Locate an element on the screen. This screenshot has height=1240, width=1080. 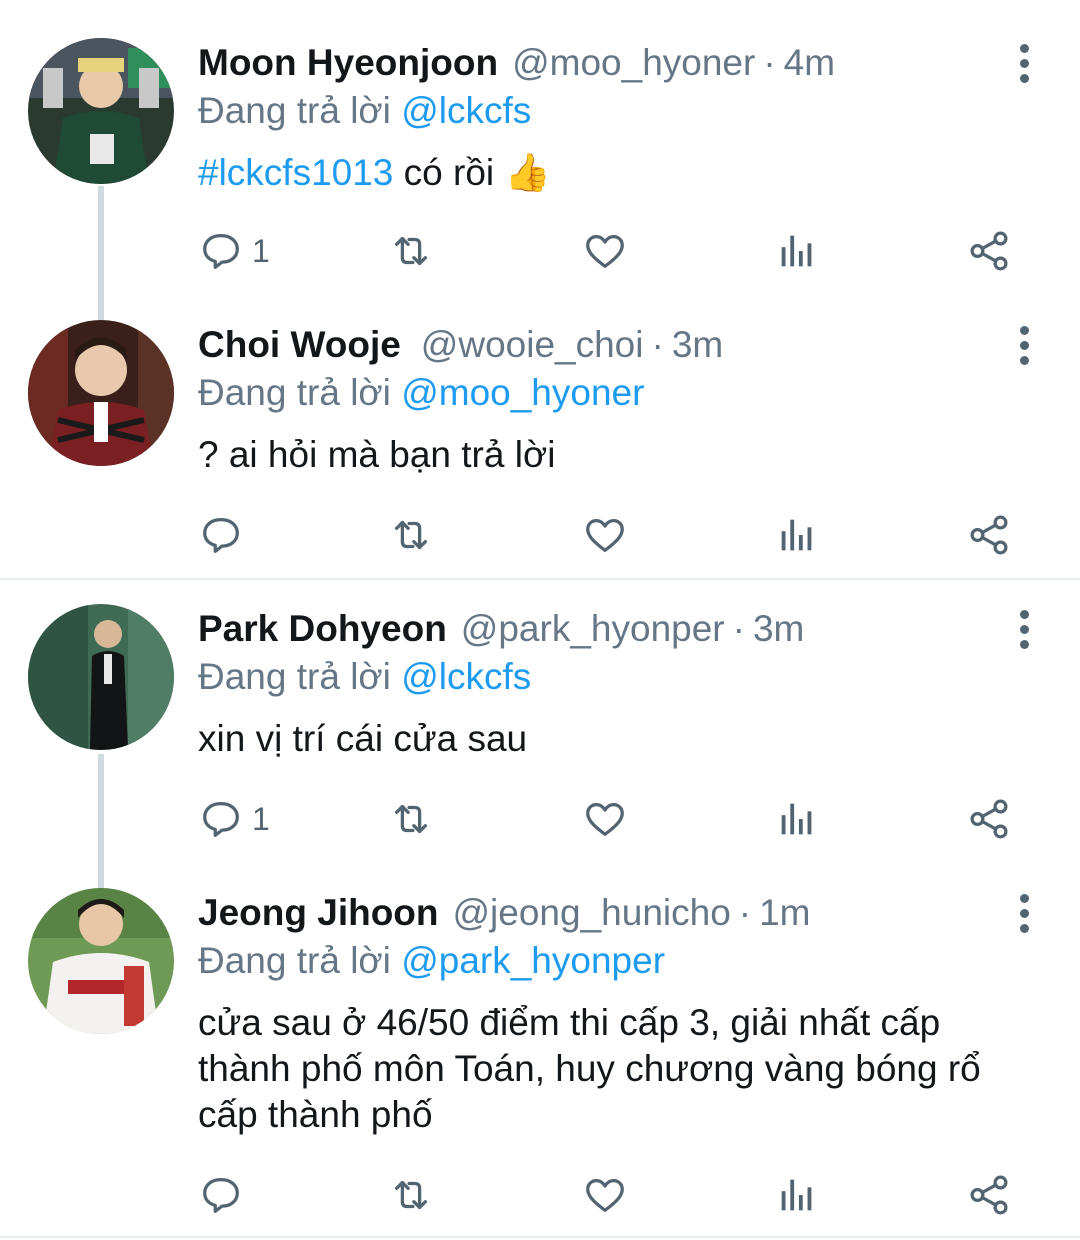
replying-to: Đang trả lời @park_hyonper is located at coordinates (431, 961).